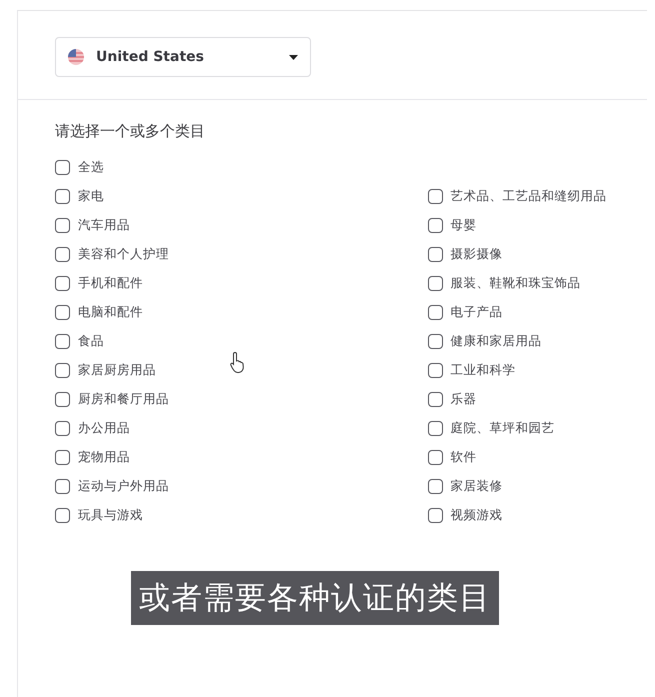  Describe the element at coordinates (476, 515) in the screenshot. I see `checkbox-label: 视频游戏` at that location.